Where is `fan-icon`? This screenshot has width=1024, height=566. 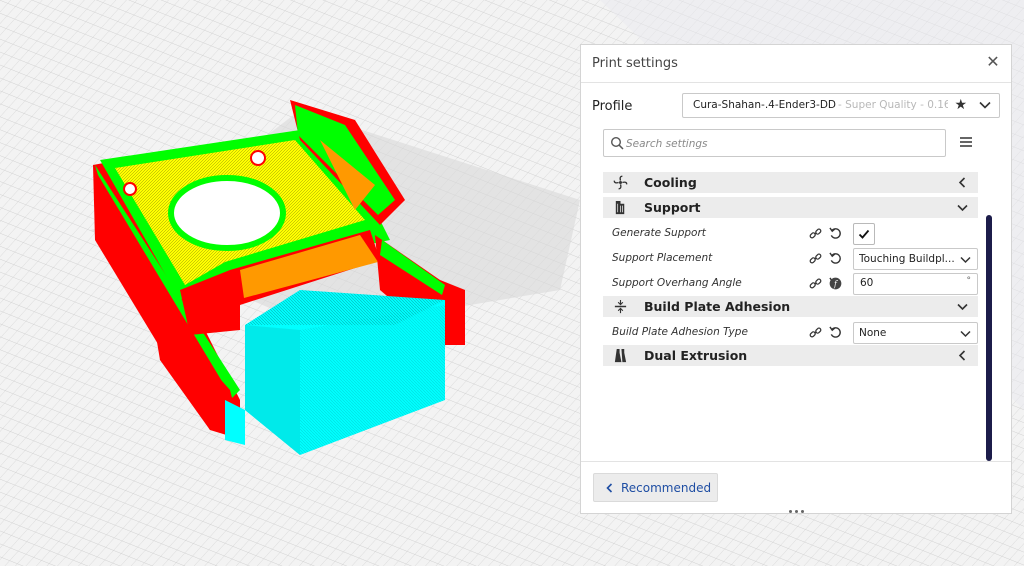
fan-icon is located at coordinates (620, 182).